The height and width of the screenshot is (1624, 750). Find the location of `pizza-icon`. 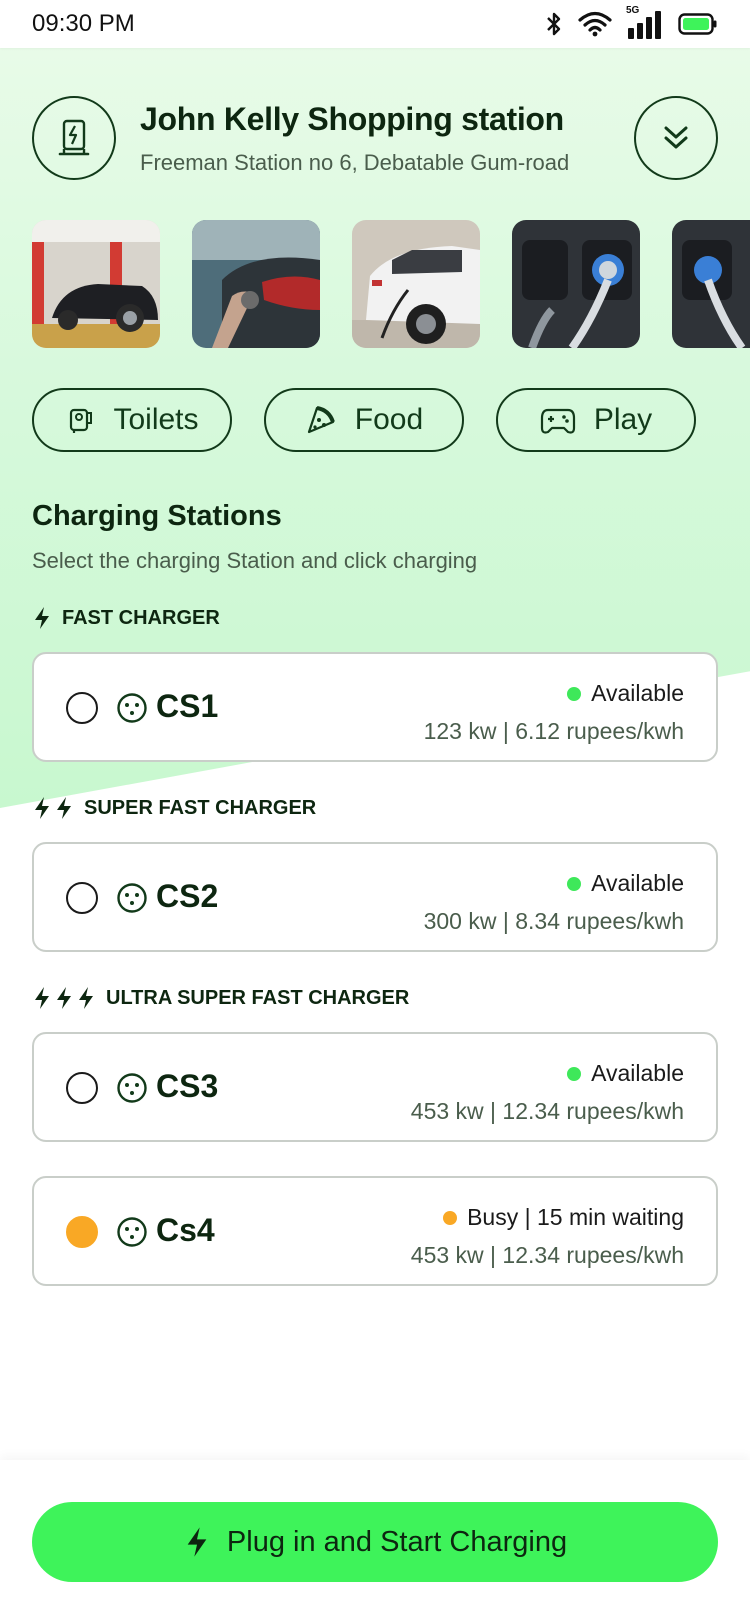

pizza-icon is located at coordinates (321, 420).